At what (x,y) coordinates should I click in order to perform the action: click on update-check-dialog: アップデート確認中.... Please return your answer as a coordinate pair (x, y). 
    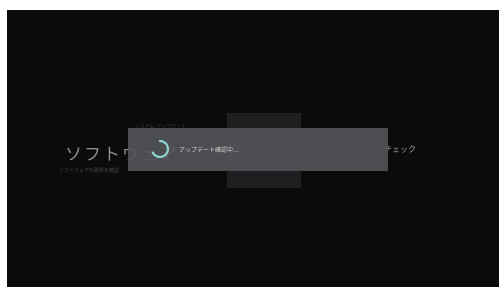
    Looking at the image, I should click on (258, 149).